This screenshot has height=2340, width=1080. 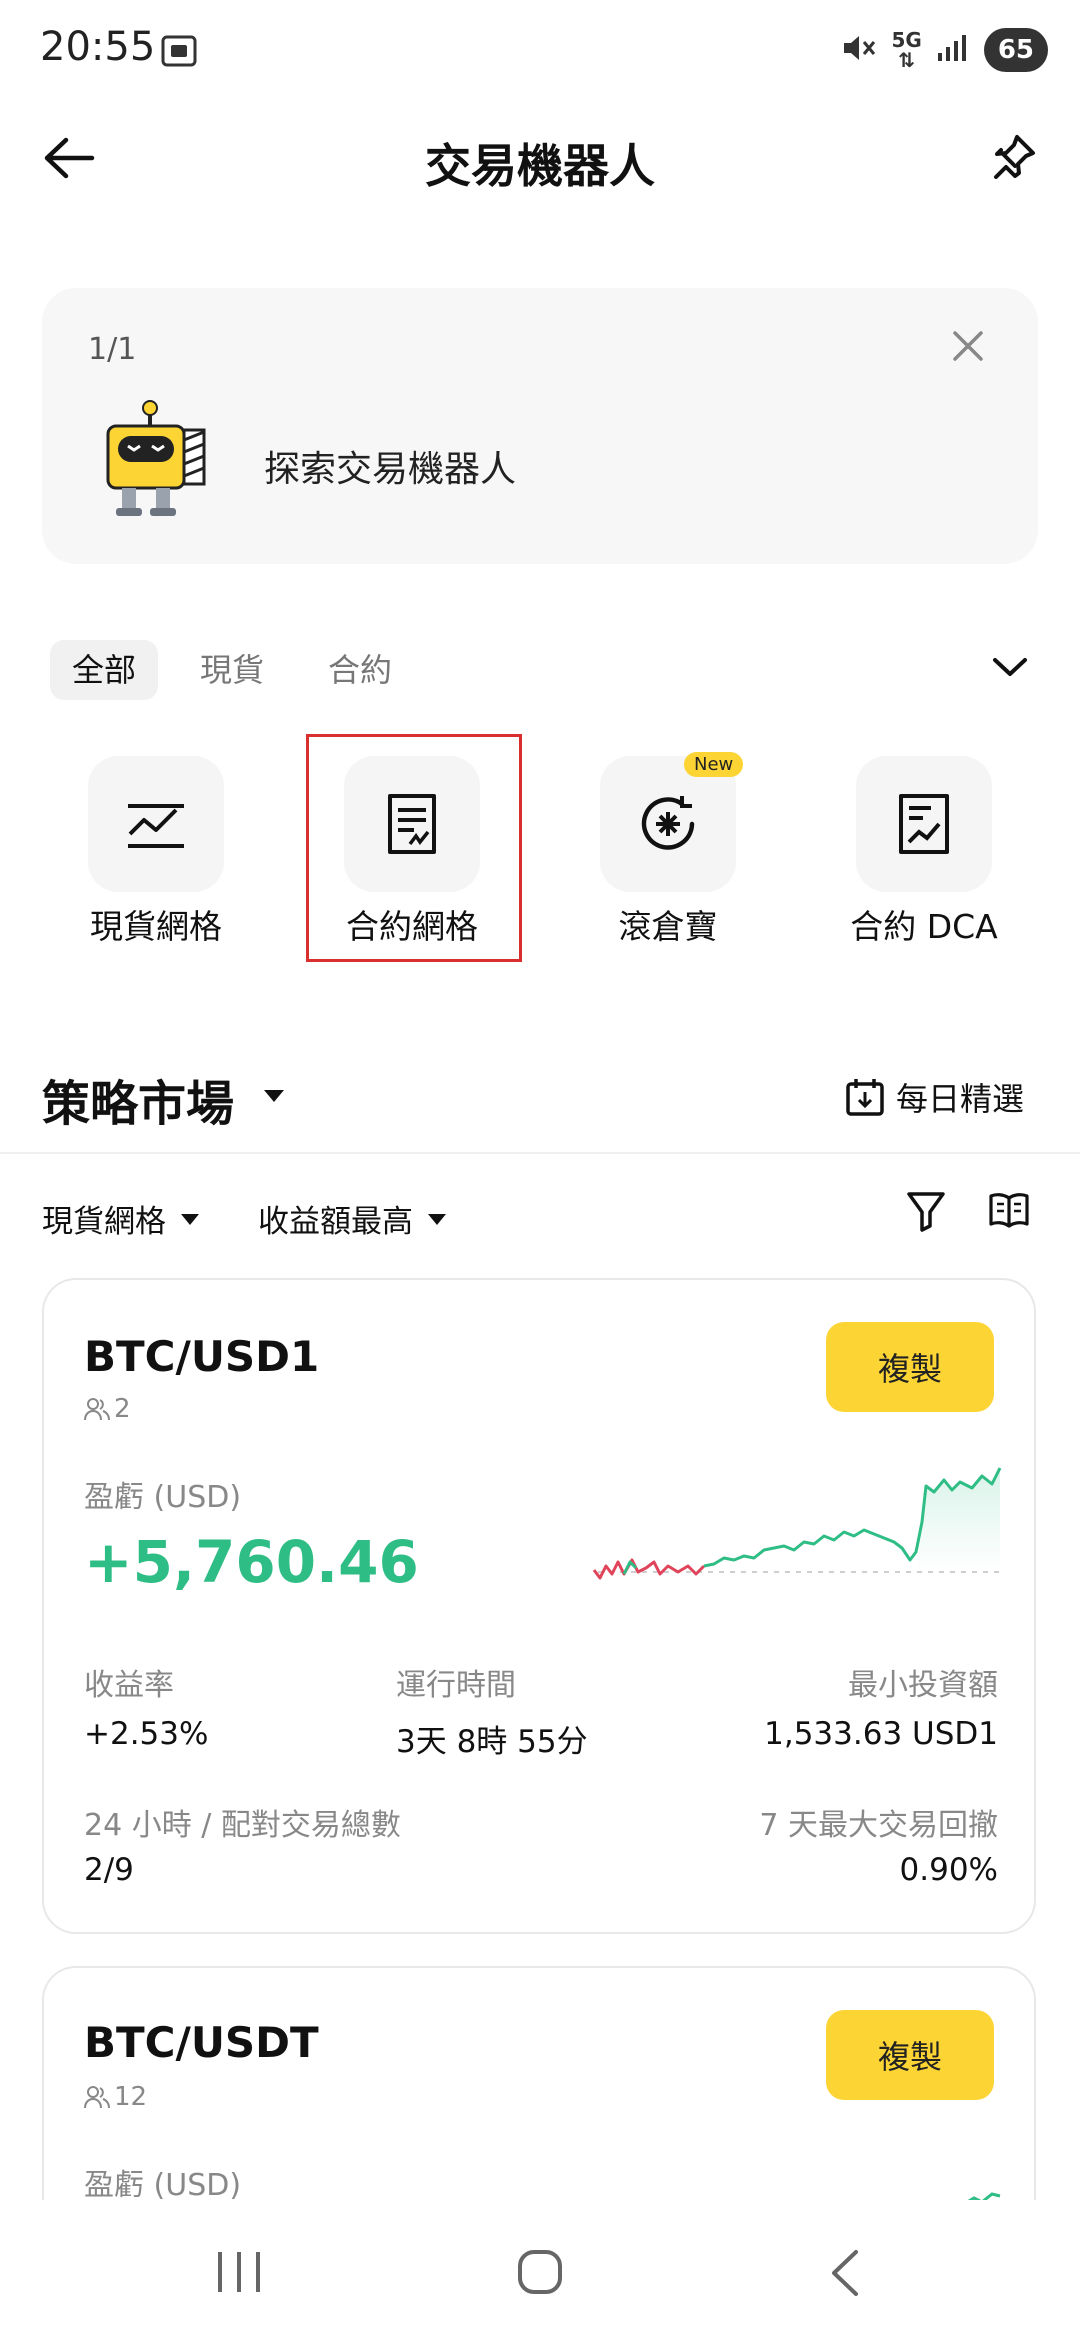 I want to click on runtime-label: 運行時間, so click(x=456, y=1685).